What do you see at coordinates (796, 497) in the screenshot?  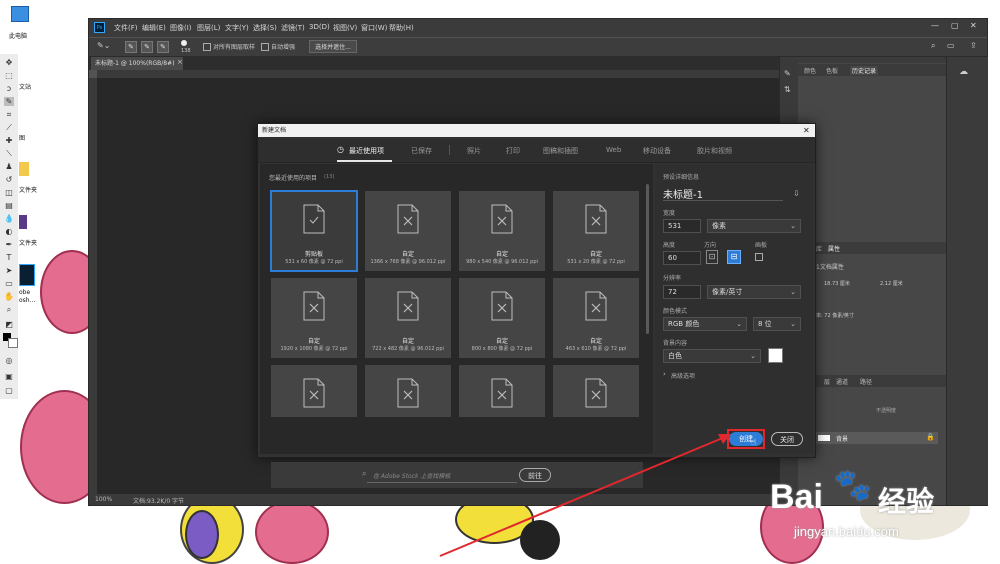 I see `watermark-brand: Bai` at bounding box center [796, 497].